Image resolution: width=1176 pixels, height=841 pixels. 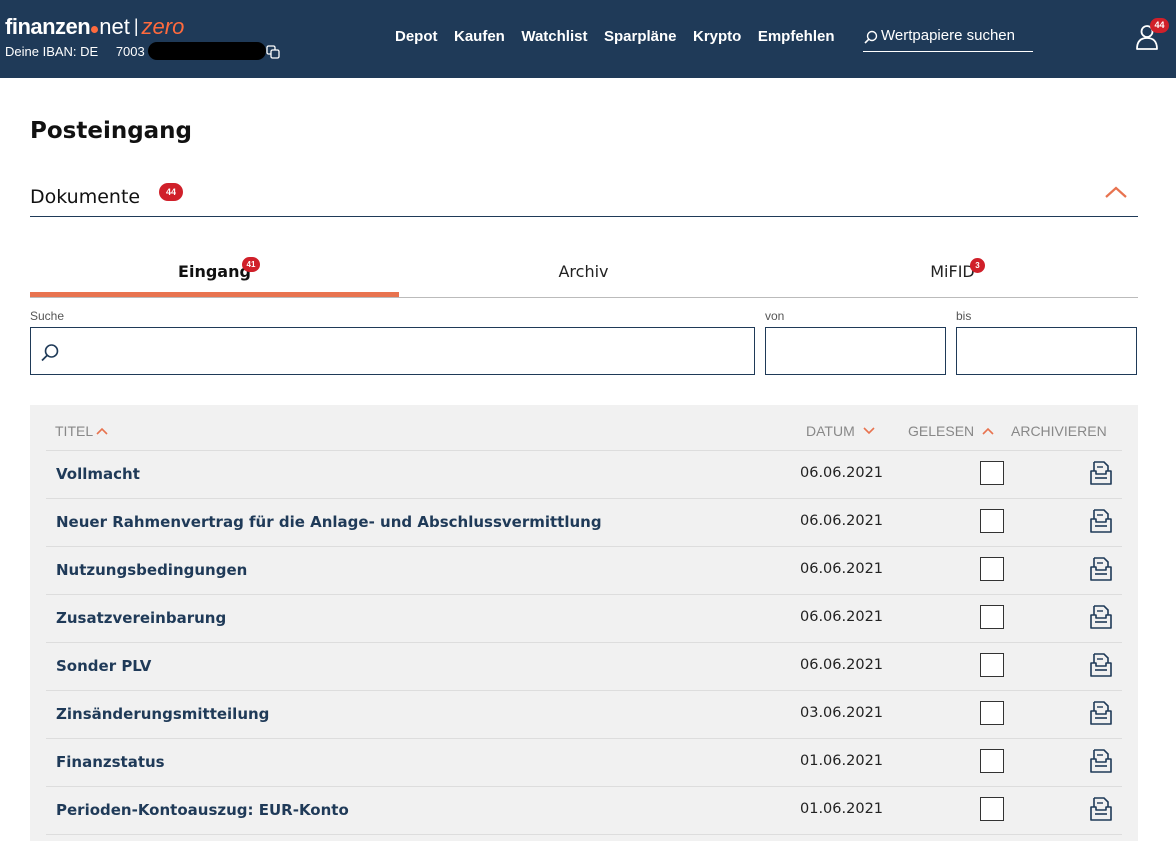 I want to click on document-title: Zusatzvereinbarung, so click(x=141, y=618).